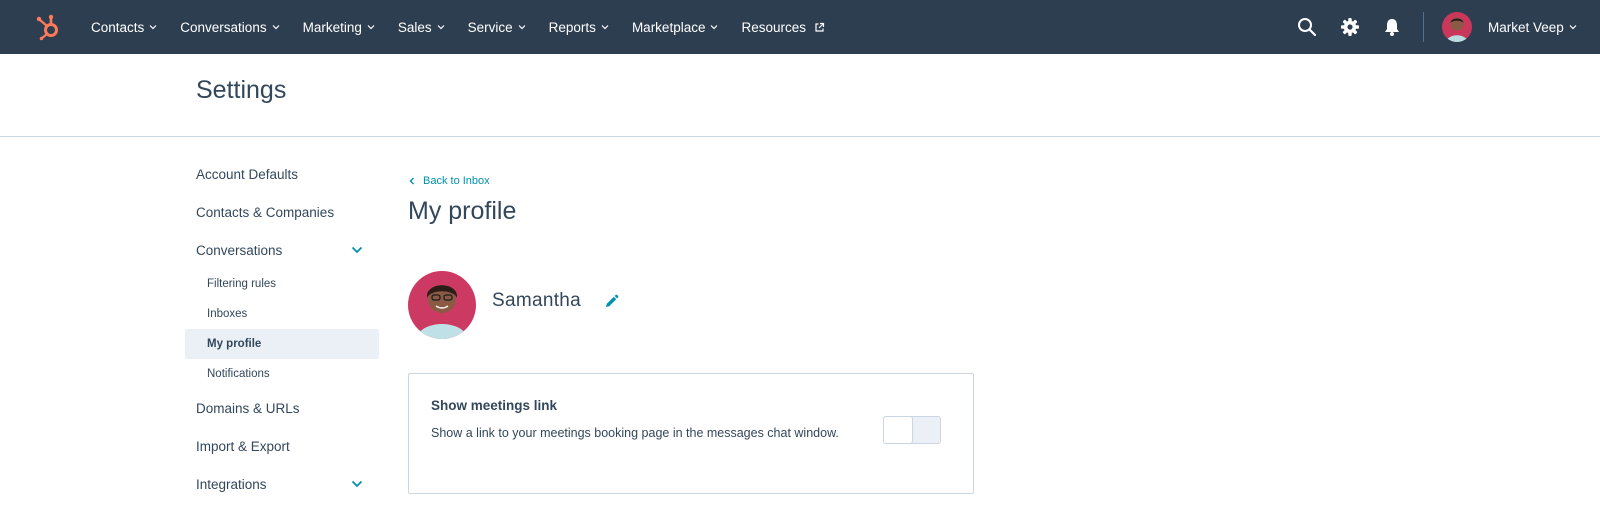 Image resolution: width=1600 pixels, height=512 pixels. I want to click on nav-conversations-label: Conversations, so click(223, 27).